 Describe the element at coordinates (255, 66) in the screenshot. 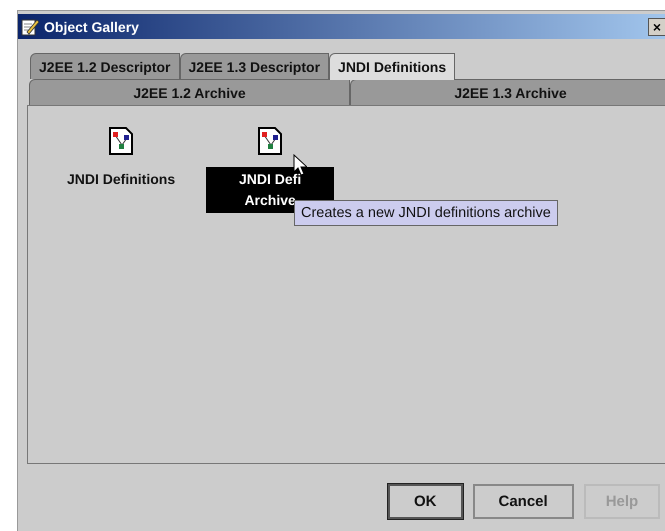

I see `tab: J2EE 1.3 Descriptor` at that location.